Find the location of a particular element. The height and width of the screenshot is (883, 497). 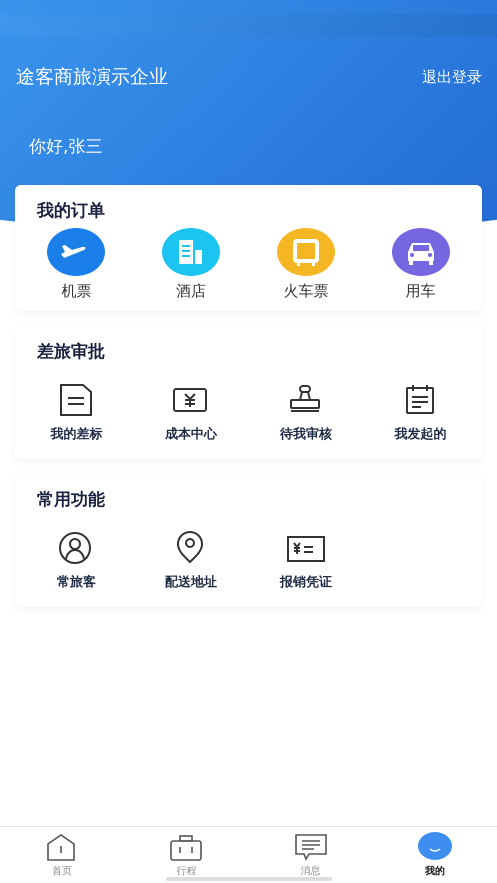

menu-item: 配送地址 is located at coordinates (191, 561).